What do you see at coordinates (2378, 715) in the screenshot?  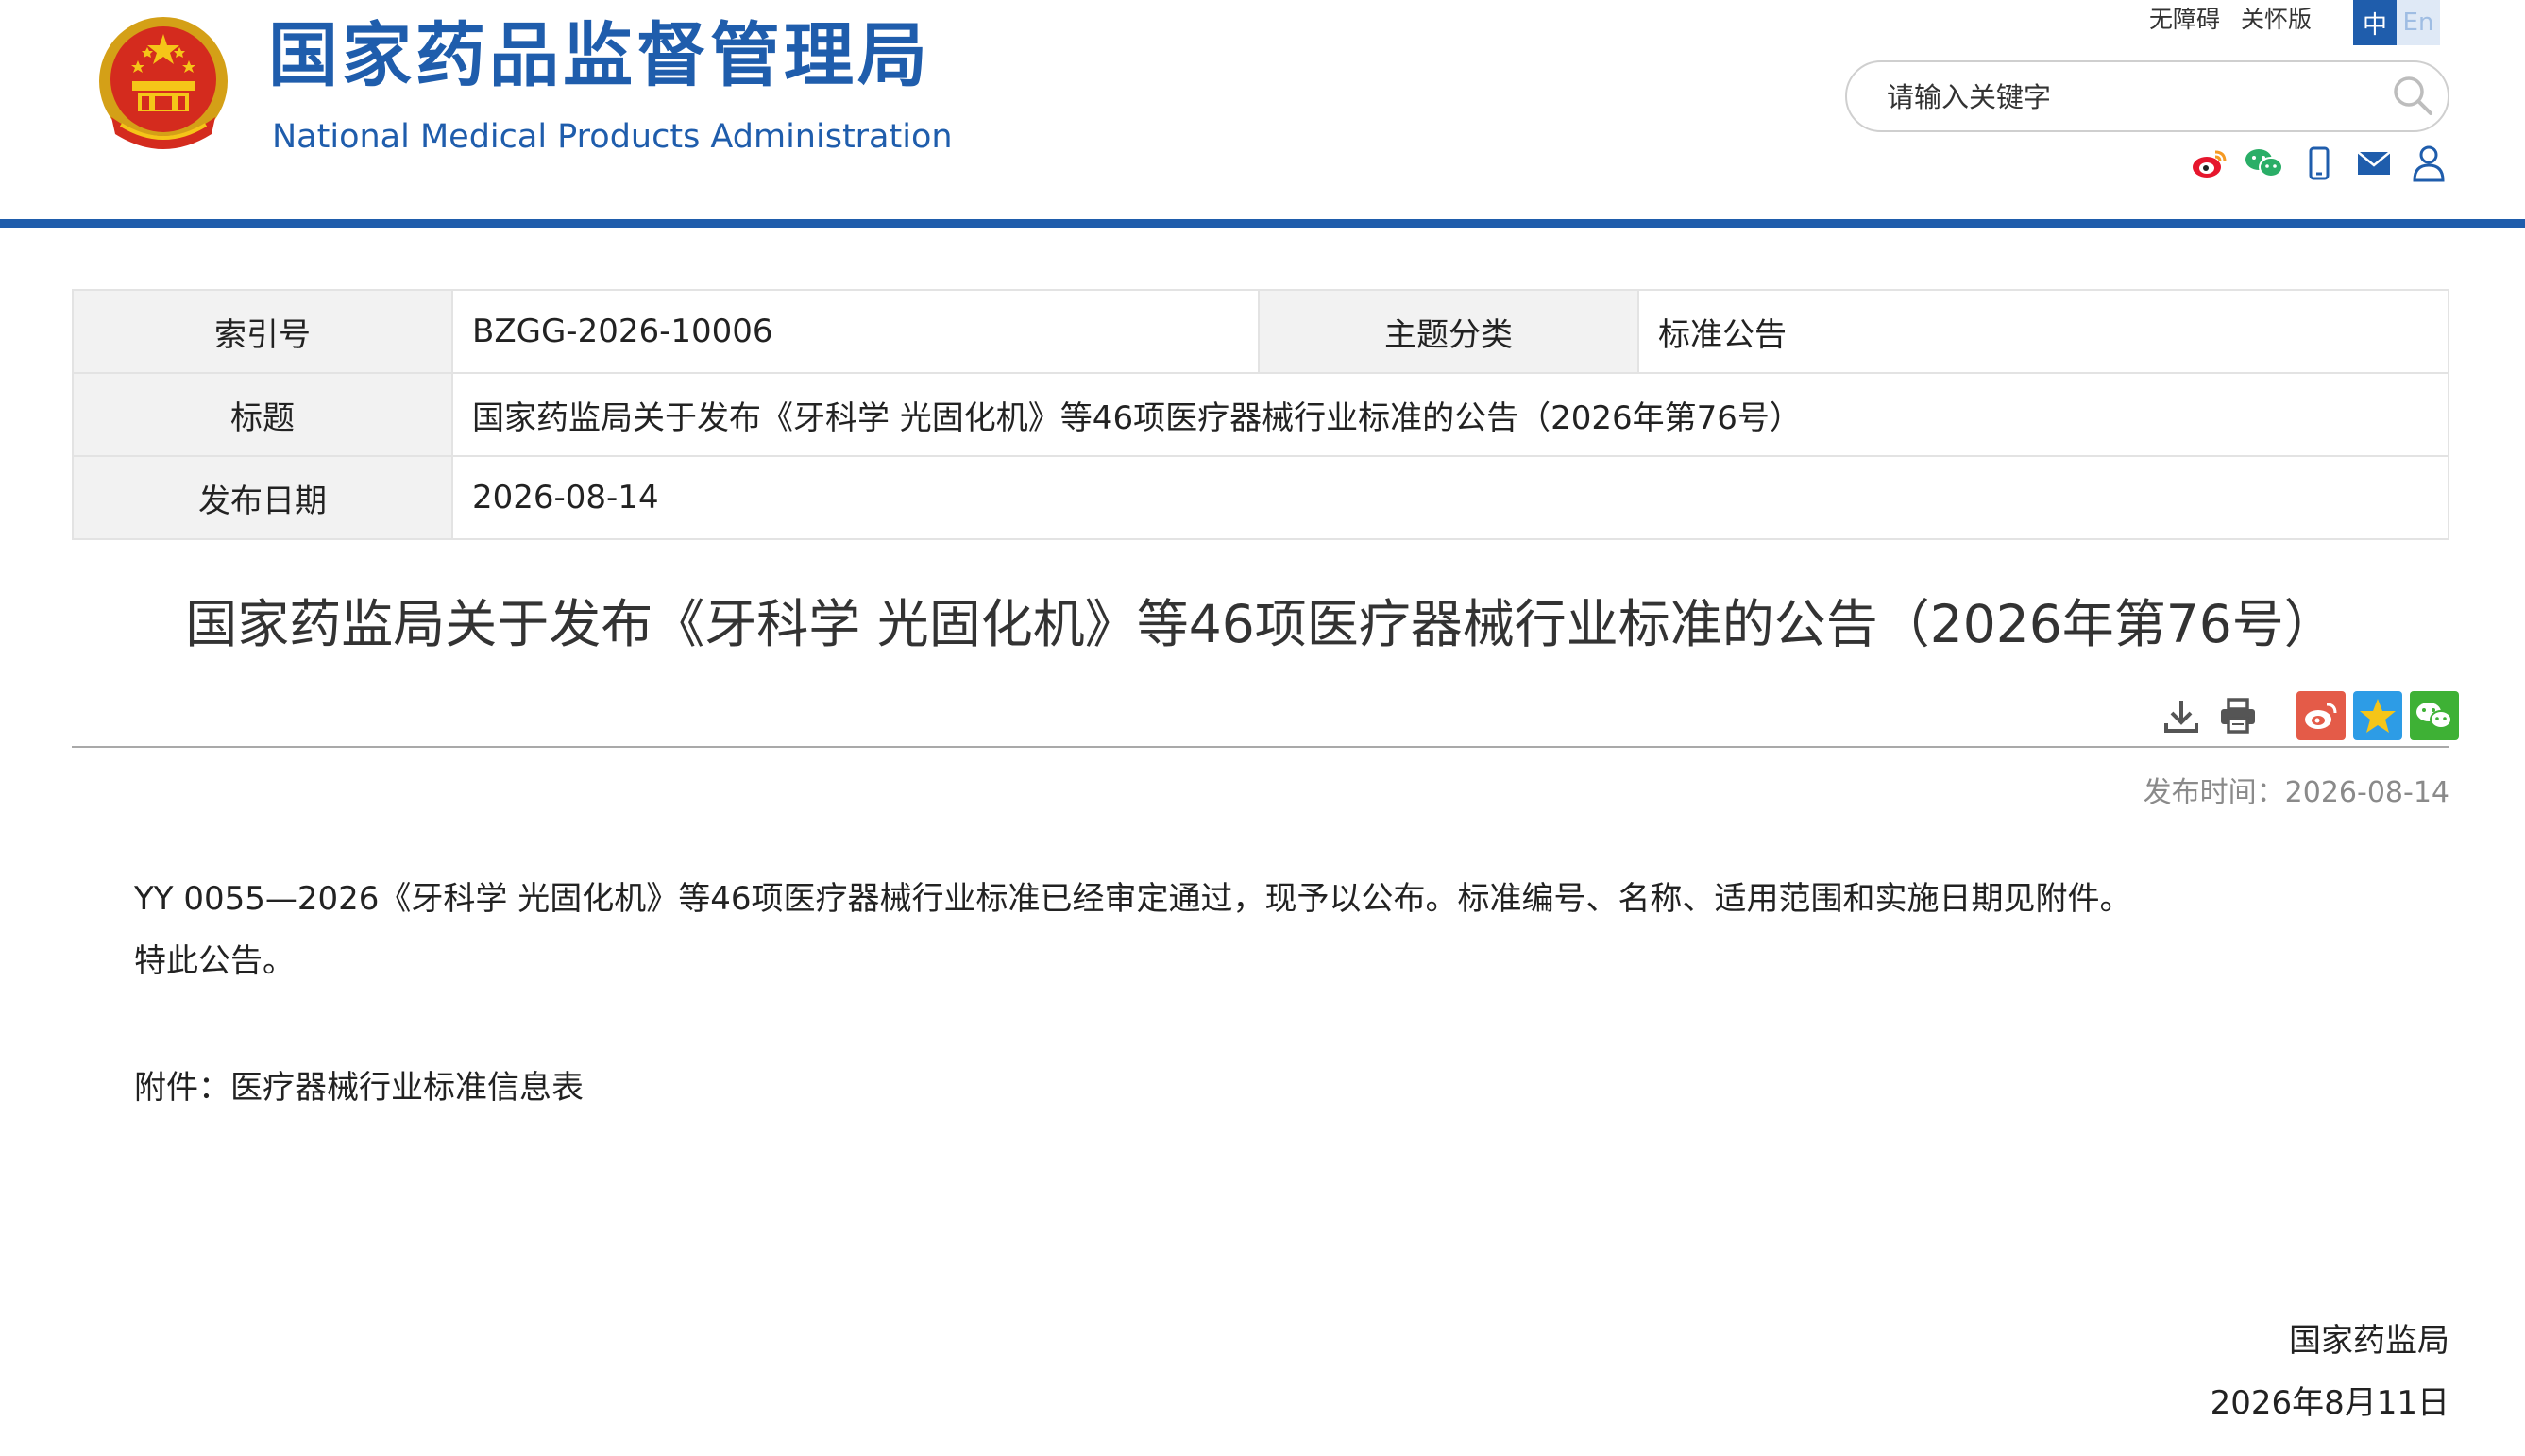 I see `qzone-share-icon` at bounding box center [2378, 715].